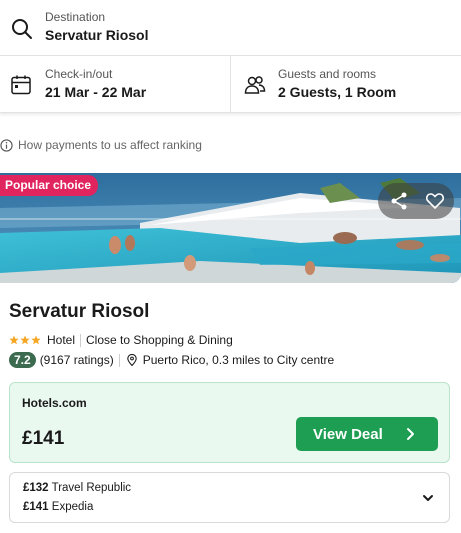 The height and width of the screenshot is (533, 461). I want to click on view-deal-button: View Deal, so click(367, 434).